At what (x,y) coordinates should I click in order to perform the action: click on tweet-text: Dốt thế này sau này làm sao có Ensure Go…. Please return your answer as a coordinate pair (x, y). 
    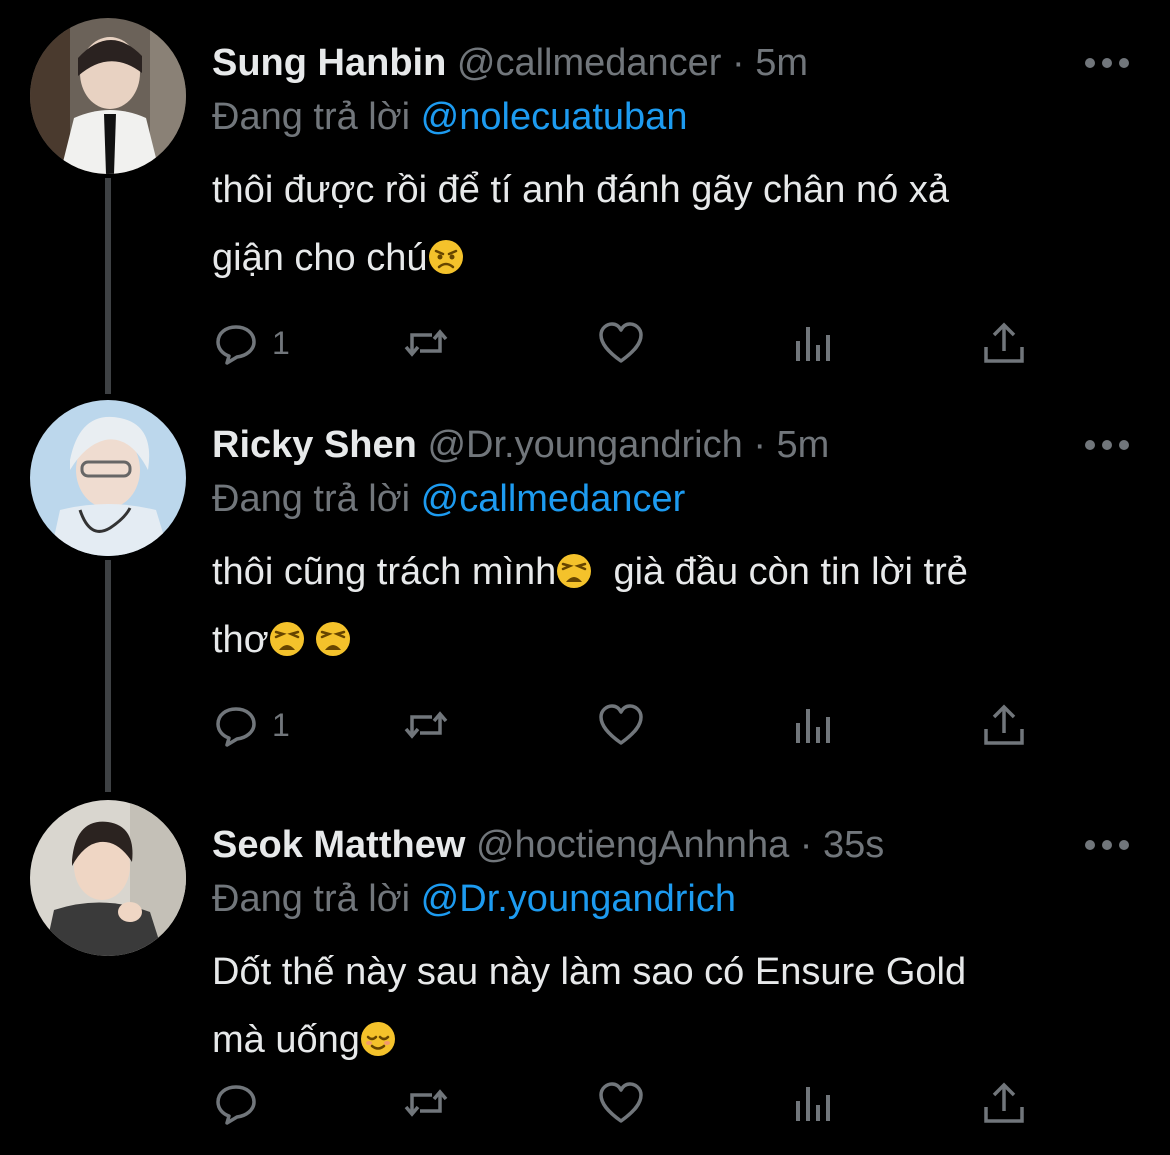
    Looking at the image, I should click on (672, 1006).